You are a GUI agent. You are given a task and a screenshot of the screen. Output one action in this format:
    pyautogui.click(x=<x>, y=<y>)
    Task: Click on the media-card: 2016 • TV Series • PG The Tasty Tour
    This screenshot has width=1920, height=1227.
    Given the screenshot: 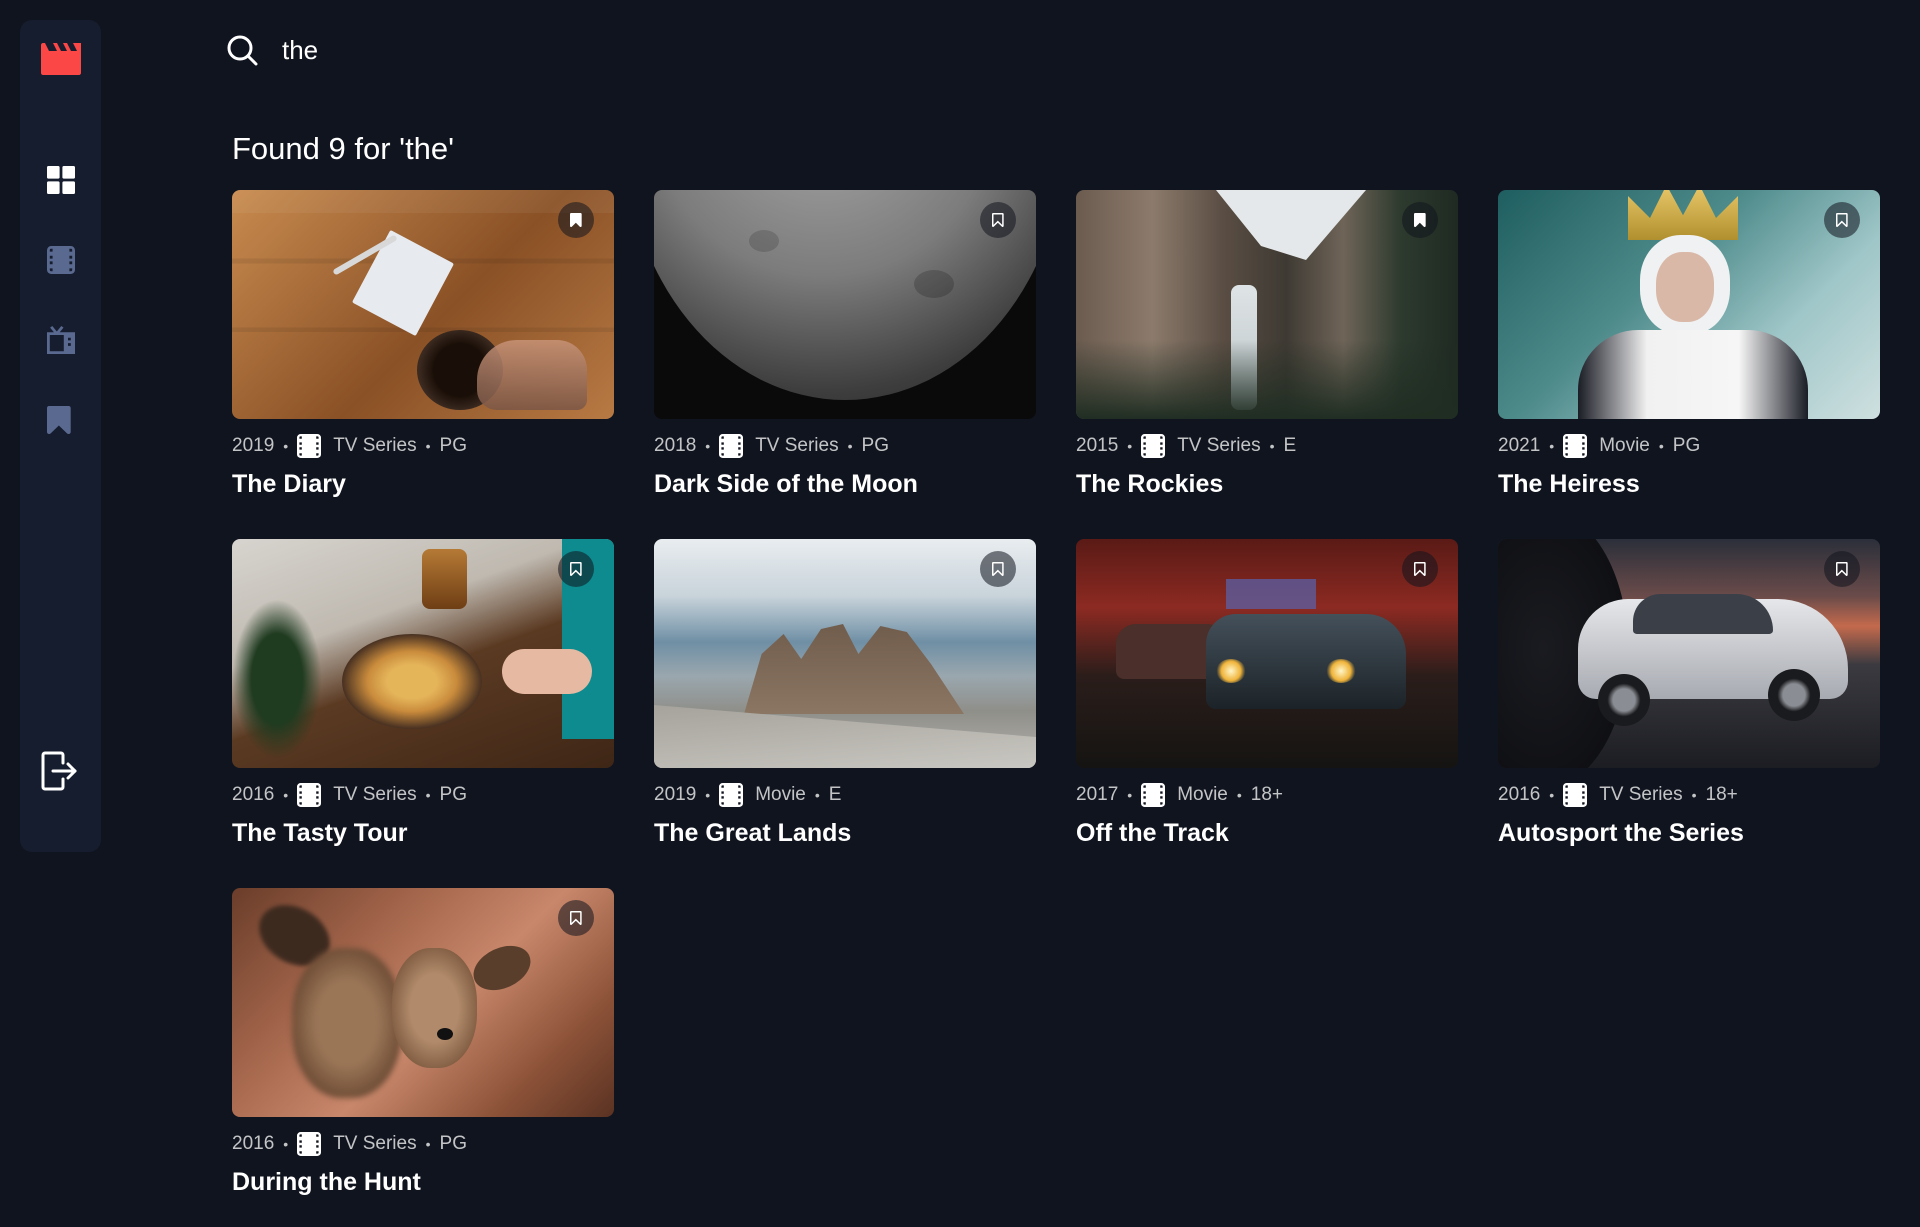 What is the action you would take?
    pyautogui.click(x=423, y=693)
    